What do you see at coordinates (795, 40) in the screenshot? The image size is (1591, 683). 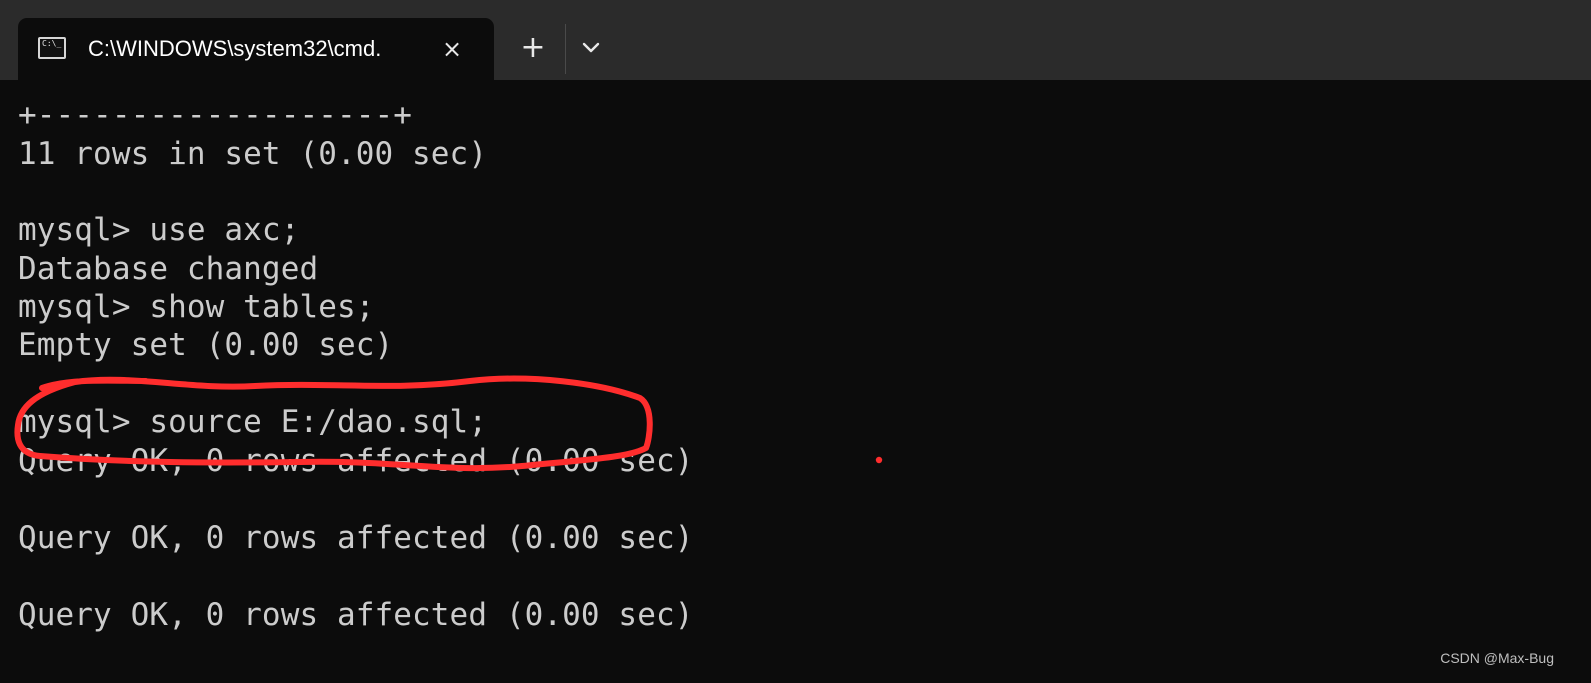 I see `title-bar: C:\_ C:\WINDOWS\system32\cmd. × +` at bounding box center [795, 40].